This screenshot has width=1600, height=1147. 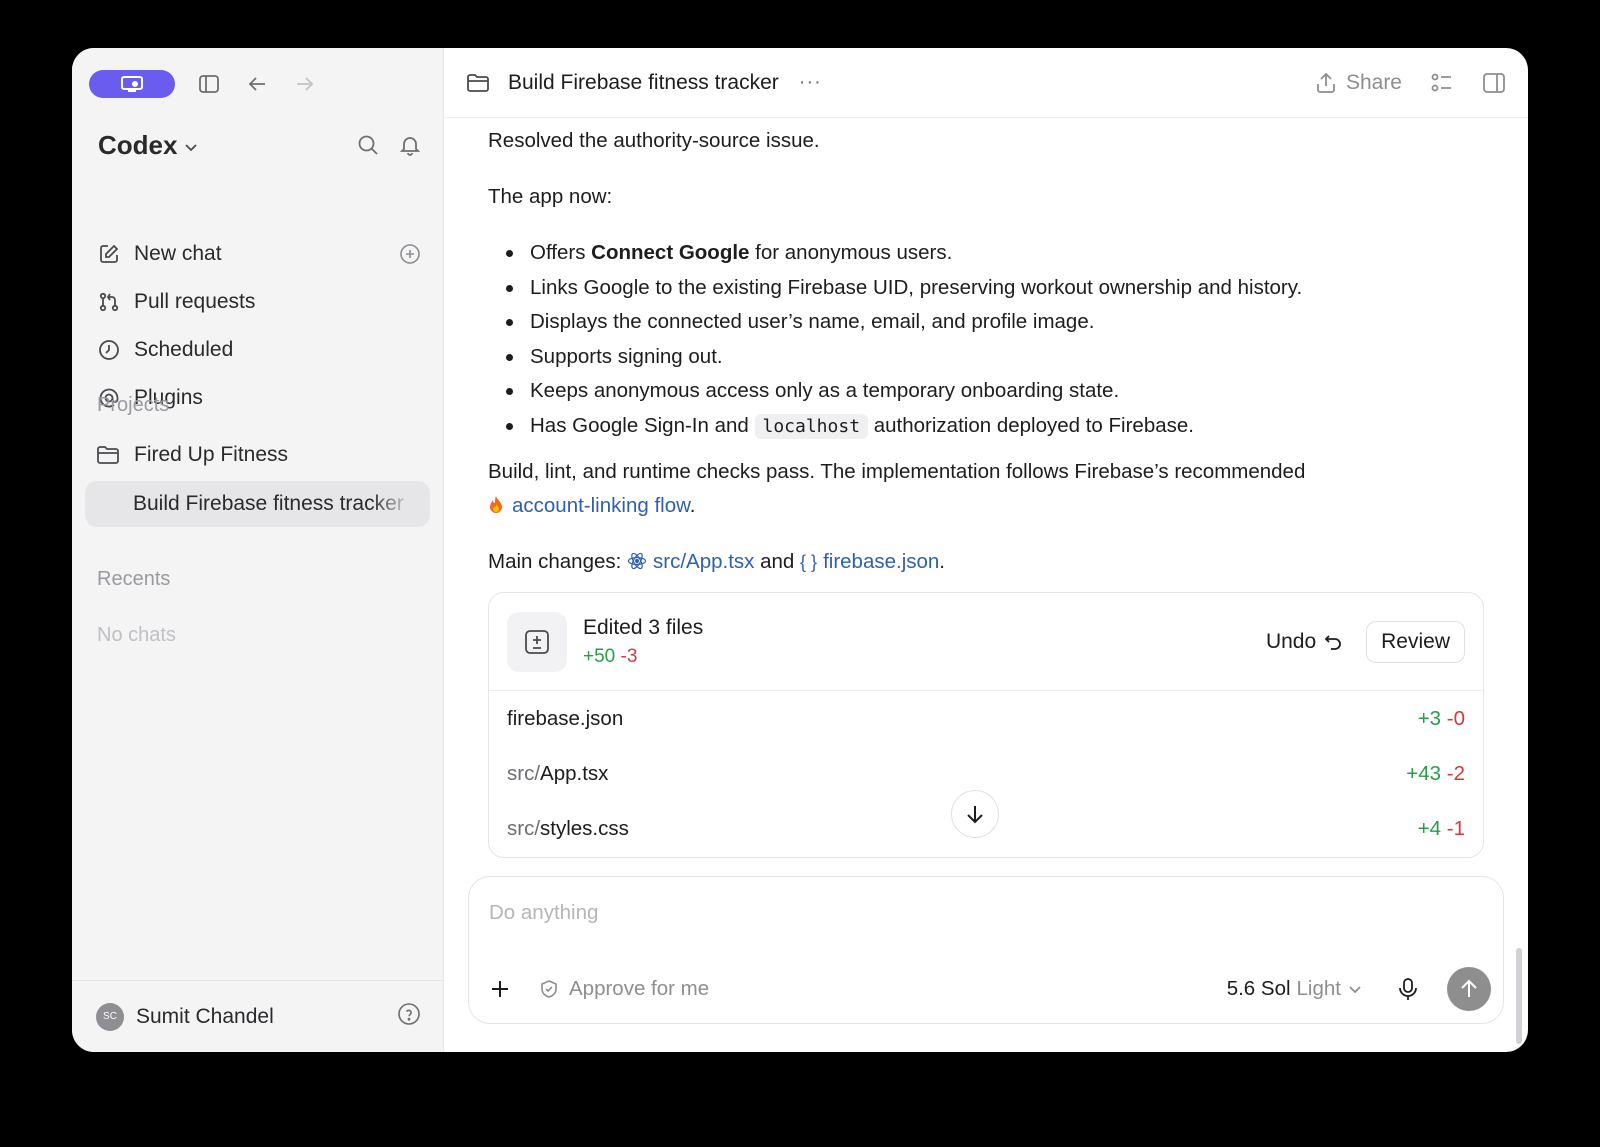 I want to click on scroll-down-button, so click(x=975, y=814).